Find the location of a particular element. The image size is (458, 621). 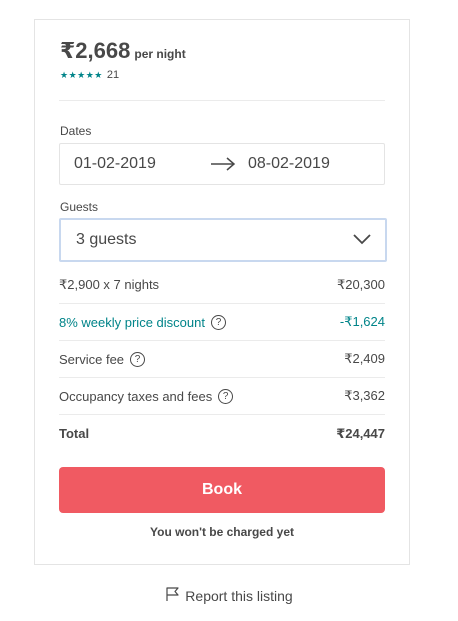

nights-row: ₹2,900 x 7 nights ₹20,300 is located at coordinates (222, 285).